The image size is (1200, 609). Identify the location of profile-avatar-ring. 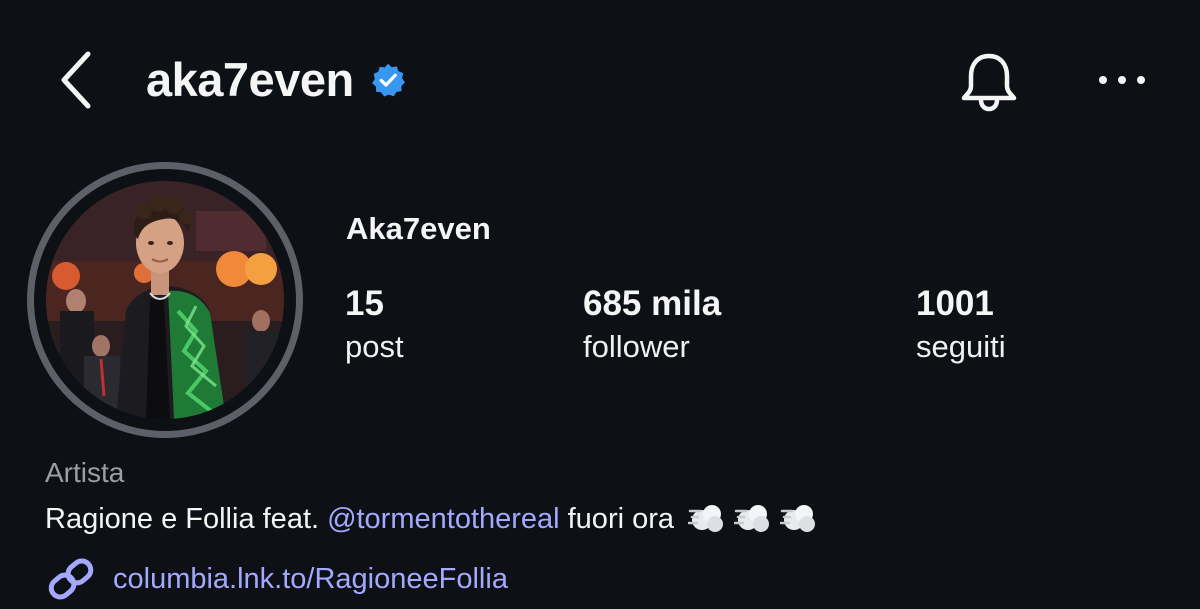
(165, 300).